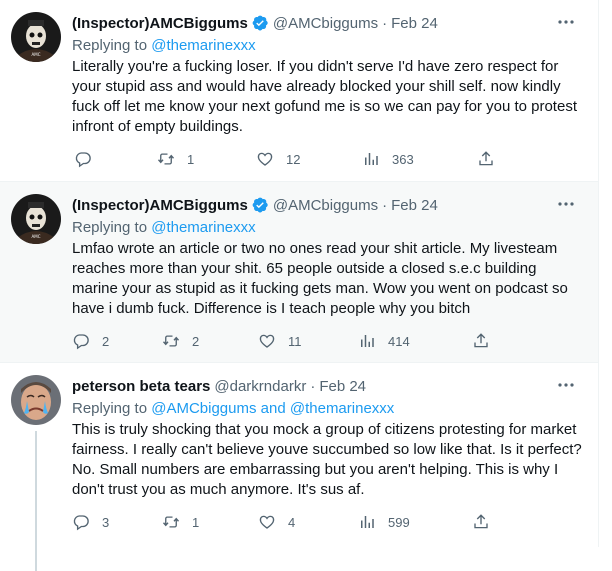 The width and height of the screenshot is (612, 571). What do you see at coordinates (115, 159) in the screenshot?
I see `reply-button` at bounding box center [115, 159].